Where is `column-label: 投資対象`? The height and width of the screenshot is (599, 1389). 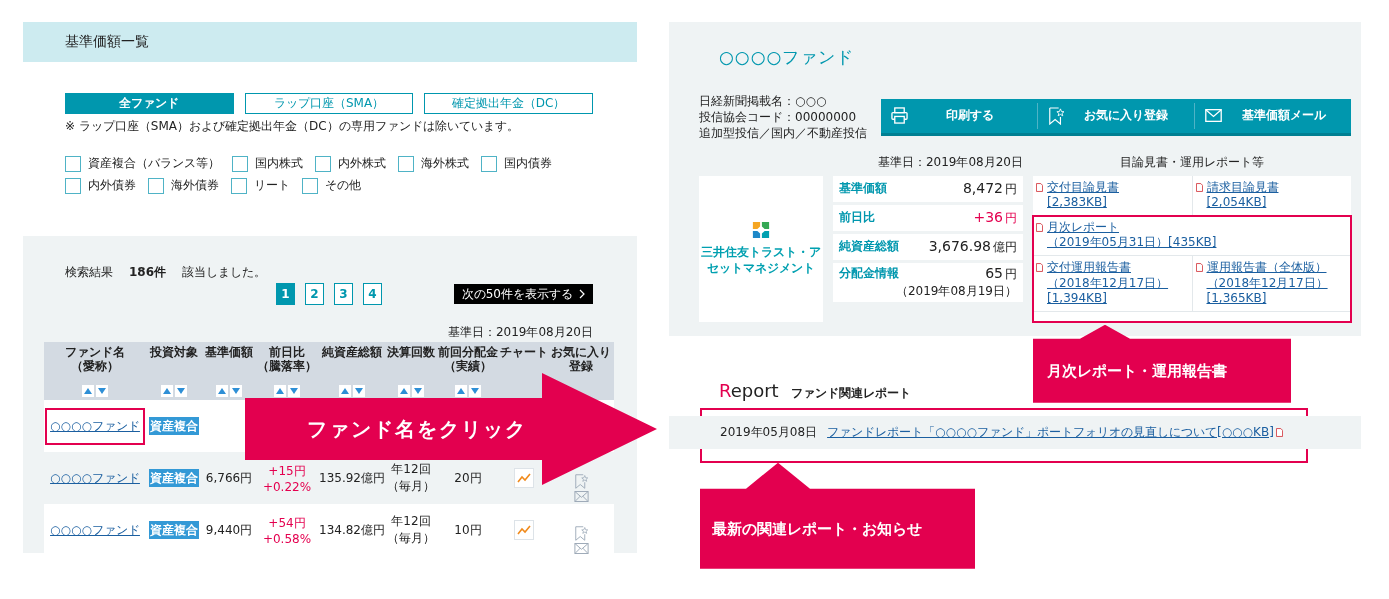 column-label: 投資対象 is located at coordinates (174, 352).